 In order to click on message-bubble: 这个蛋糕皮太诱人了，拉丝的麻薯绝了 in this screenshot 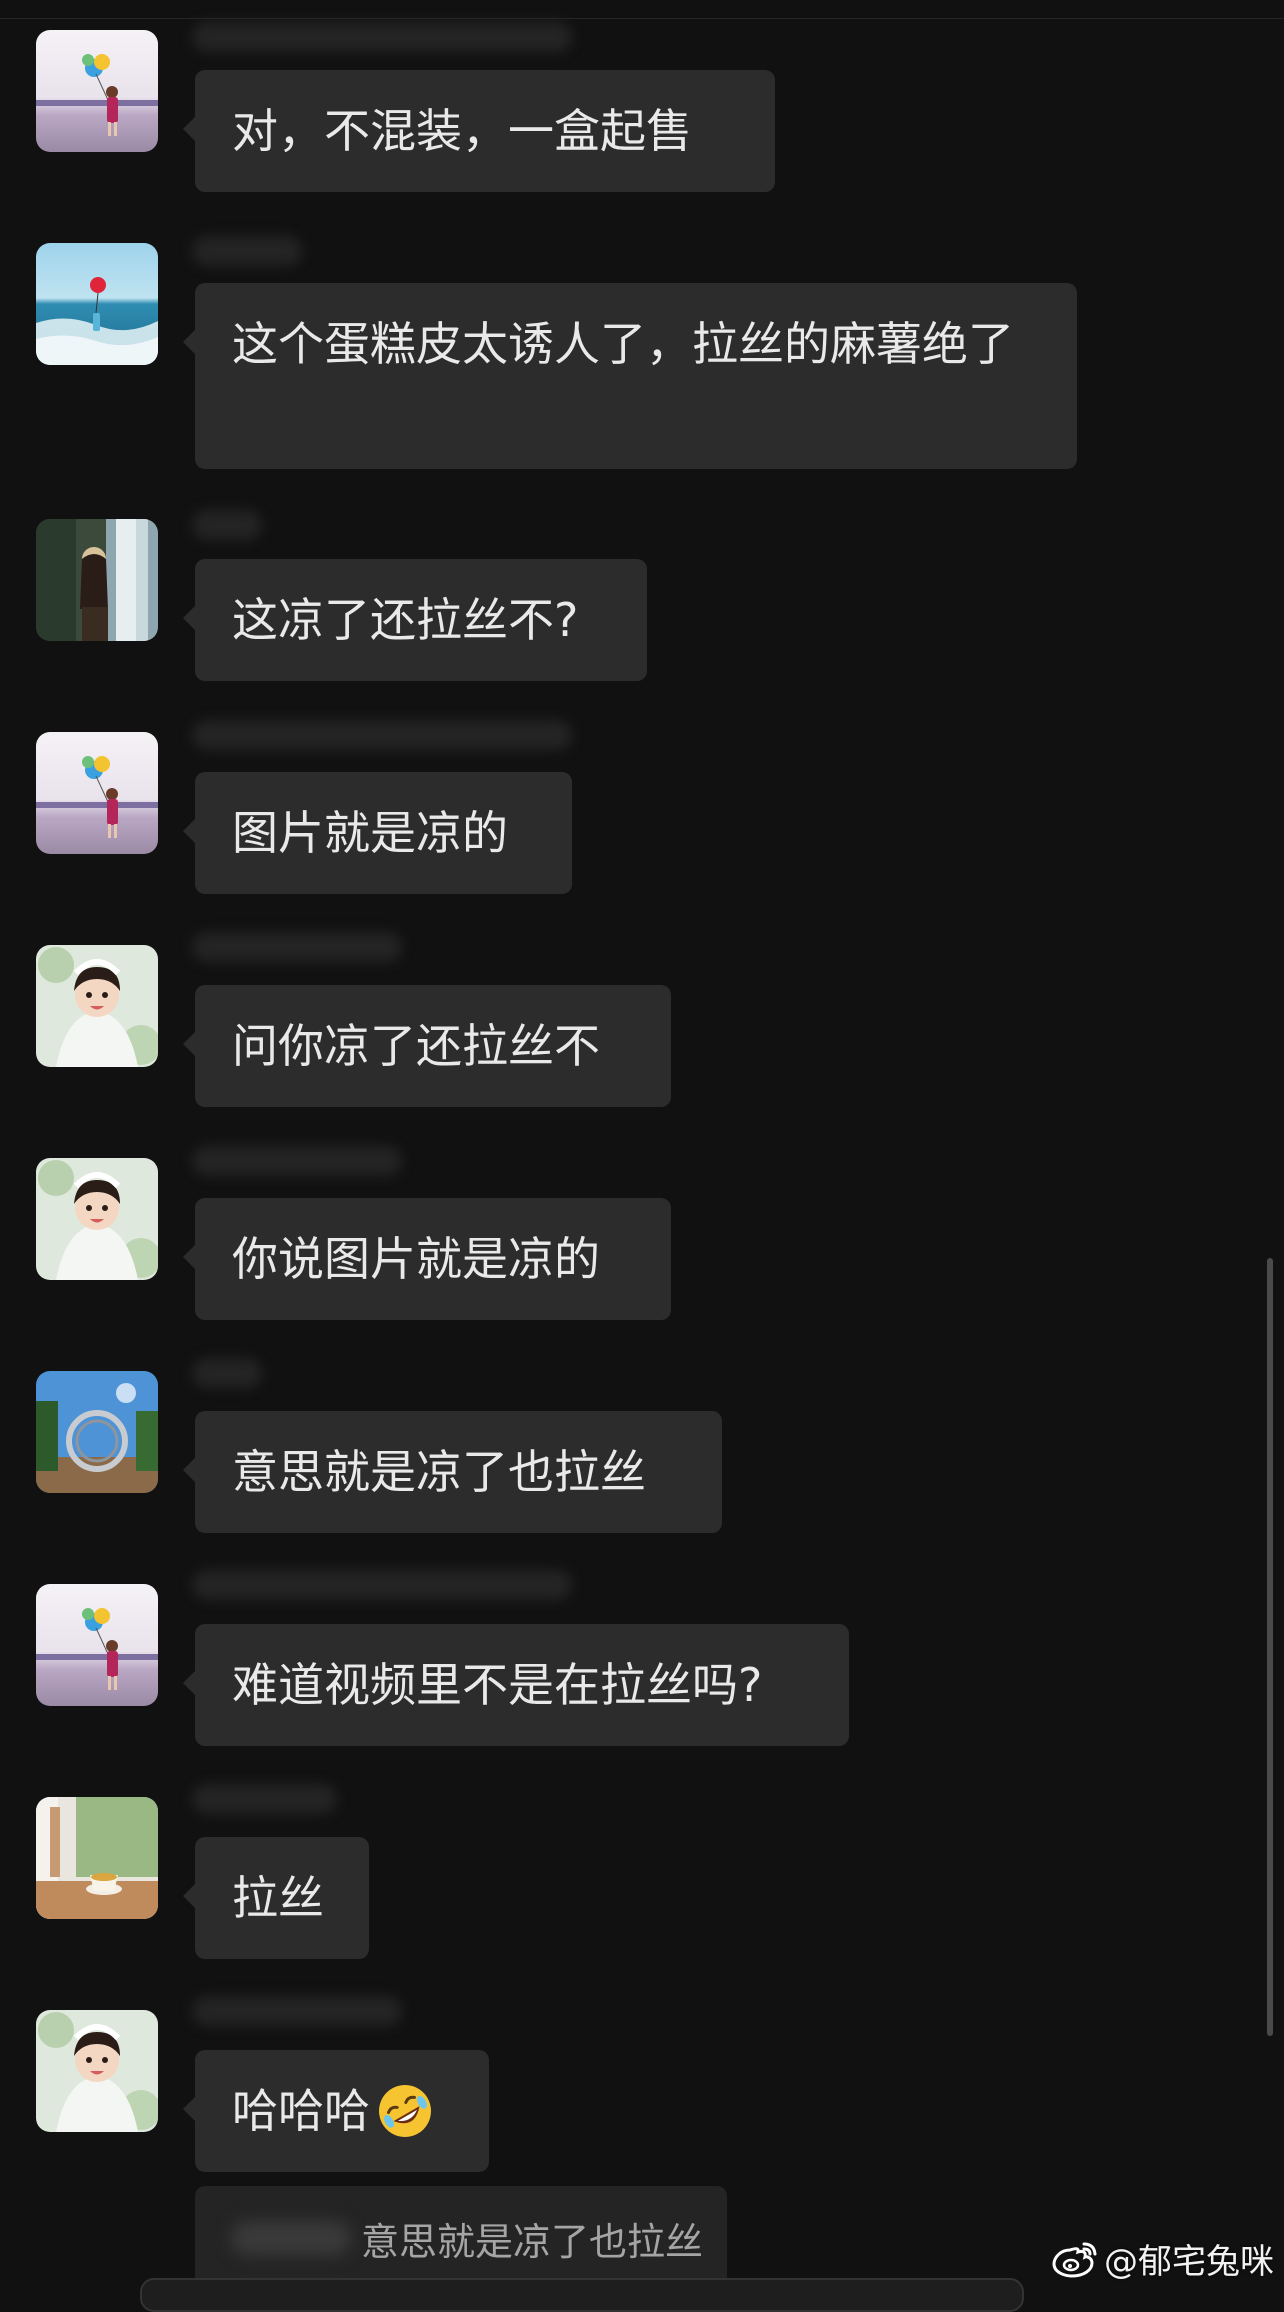, I will do `click(630, 376)`.